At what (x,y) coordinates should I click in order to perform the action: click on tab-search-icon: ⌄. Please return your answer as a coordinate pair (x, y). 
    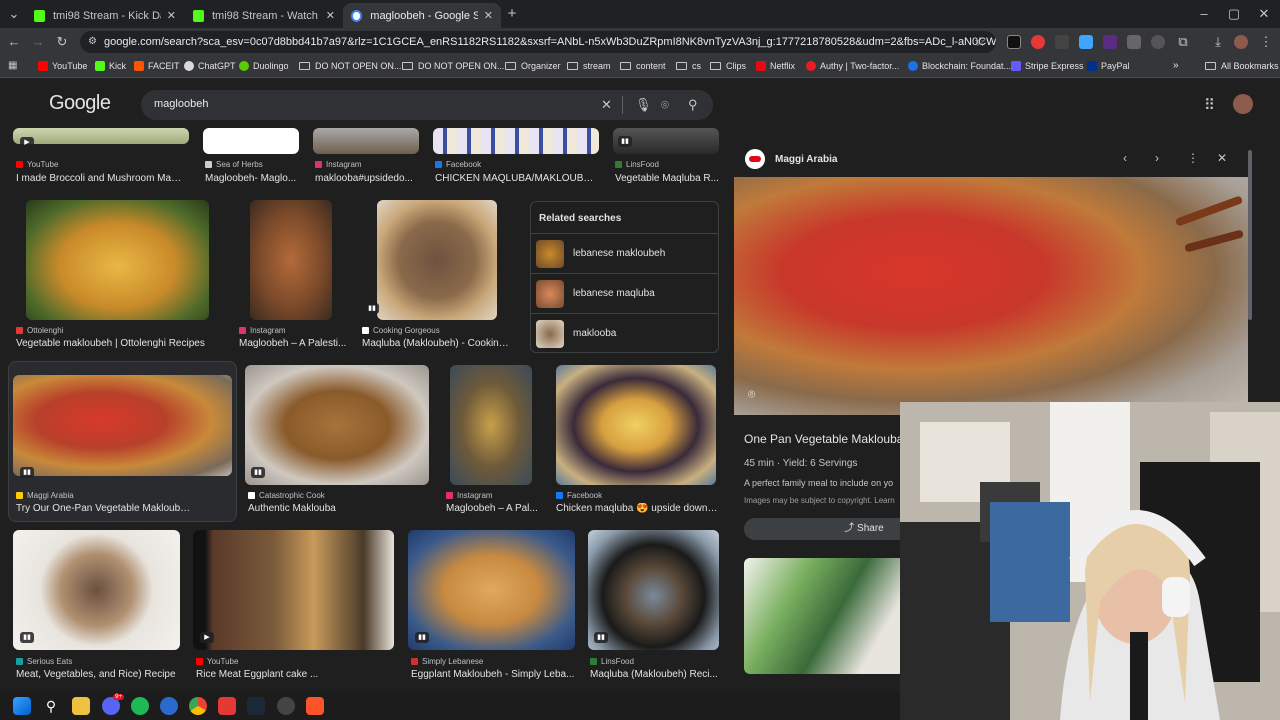
    Looking at the image, I should click on (14, 14).